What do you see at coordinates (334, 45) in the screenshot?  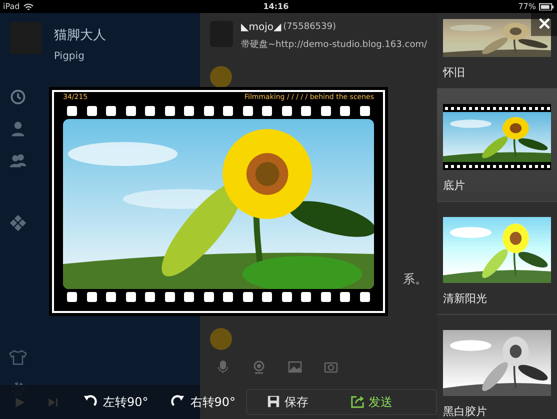 I see `contact-signature: 带硬盘~http://demo-studio.blog.163.com/` at bounding box center [334, 45].